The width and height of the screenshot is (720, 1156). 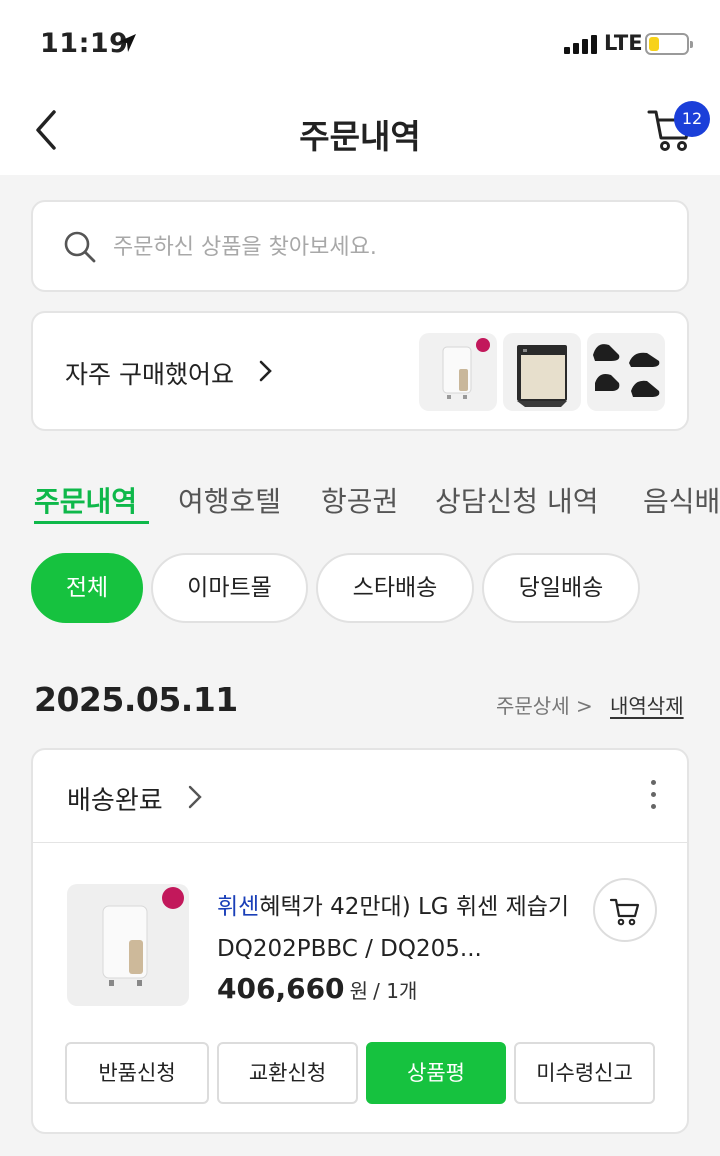 What do you see at coordinates (360, 45) in the screenshot?
I see `status-bar: 11:19 LTE` at bounding box center [360, 45].